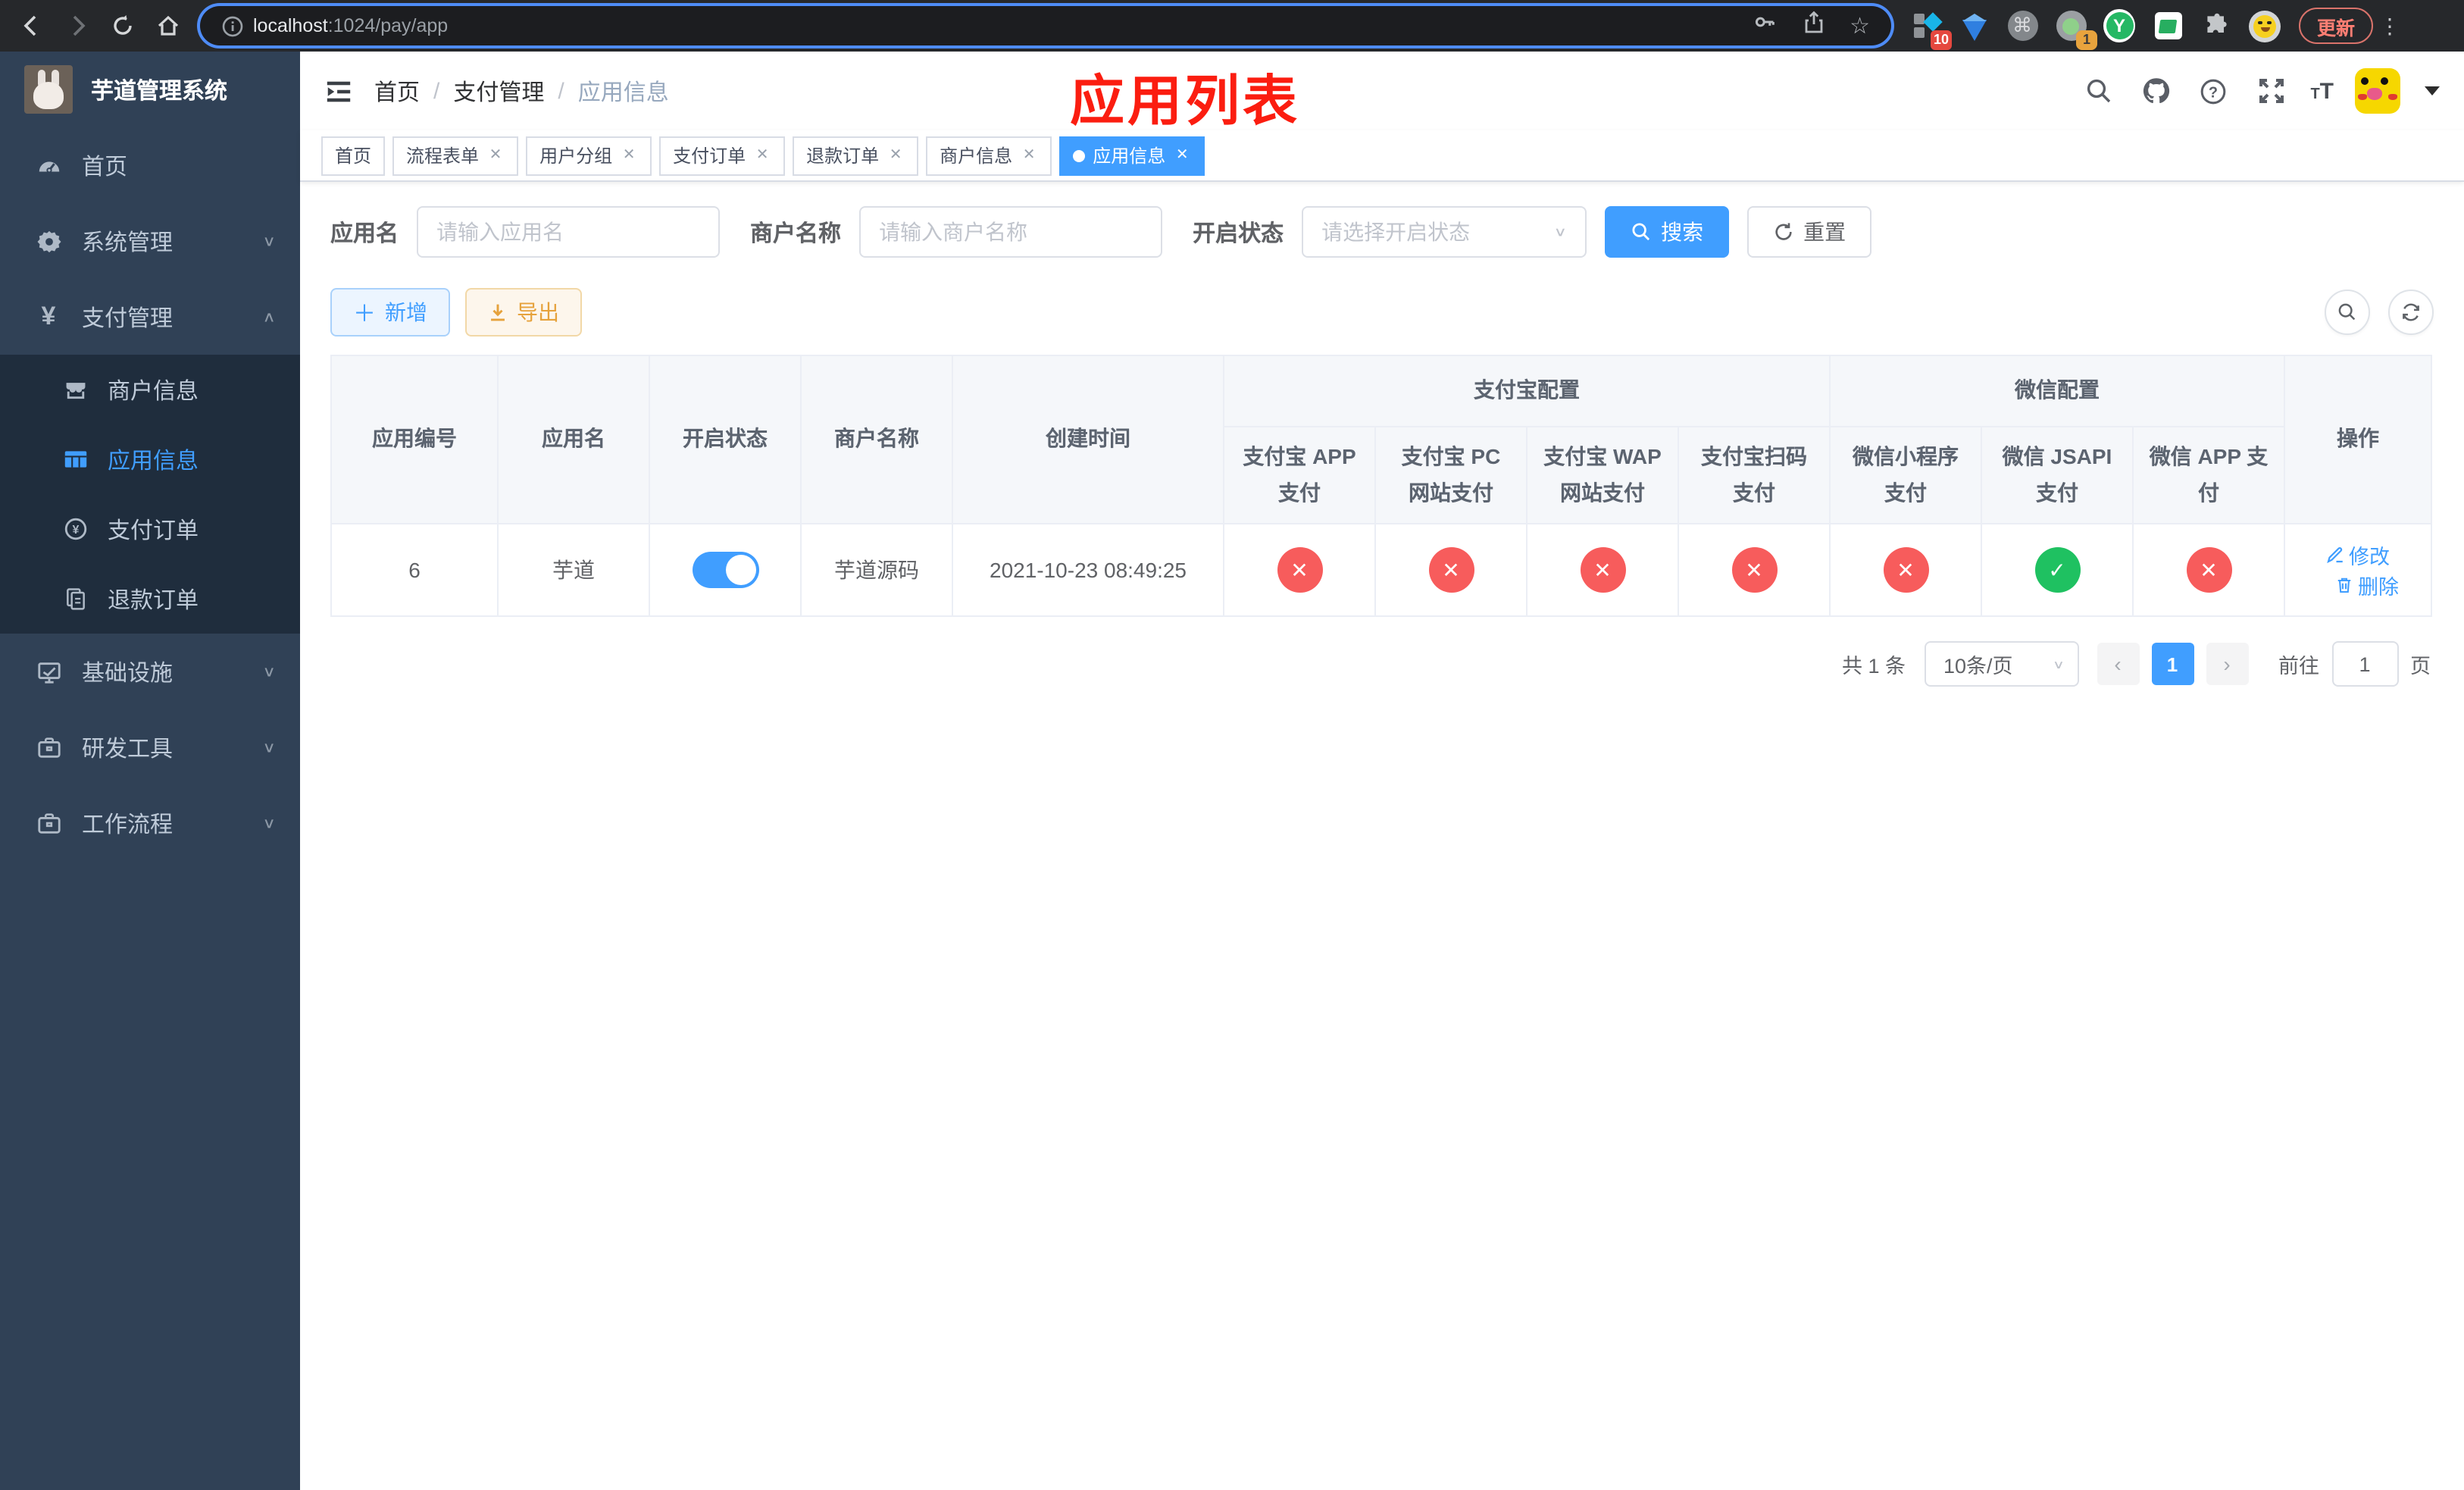 The height and width of the screenshot is (1490, 2464). I want to click on bookmark-star-icon: ☆, so click(1860, 26).